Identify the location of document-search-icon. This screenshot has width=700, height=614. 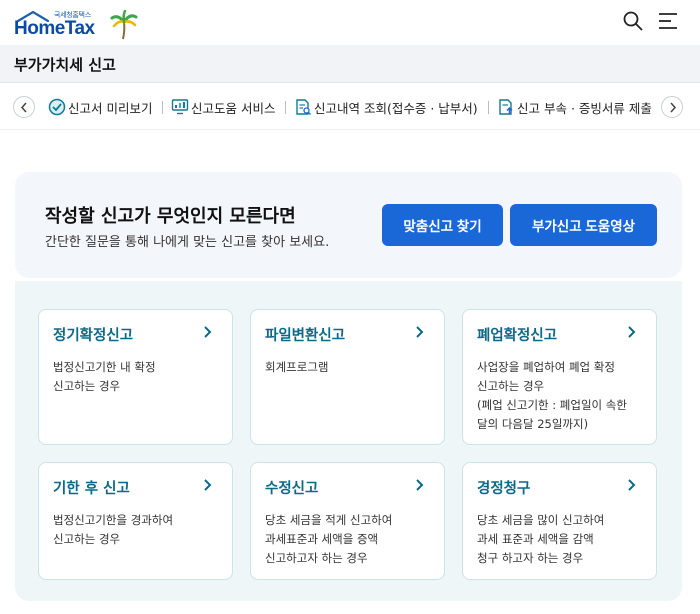
(303, 107).